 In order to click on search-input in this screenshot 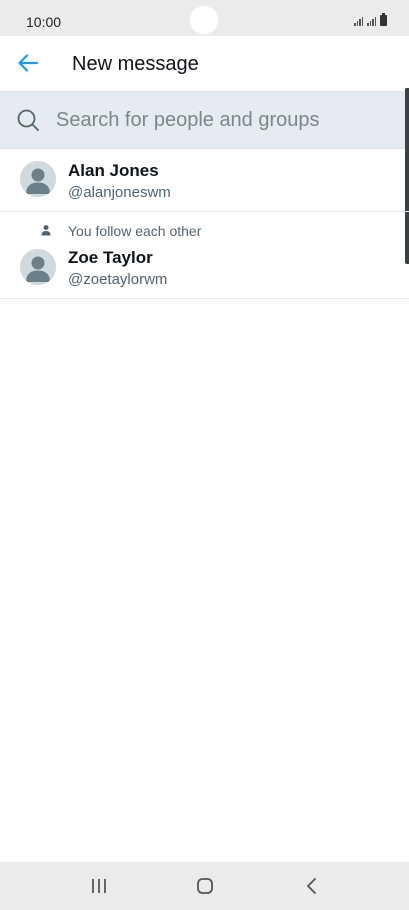, I will do `click(221, 120)`.